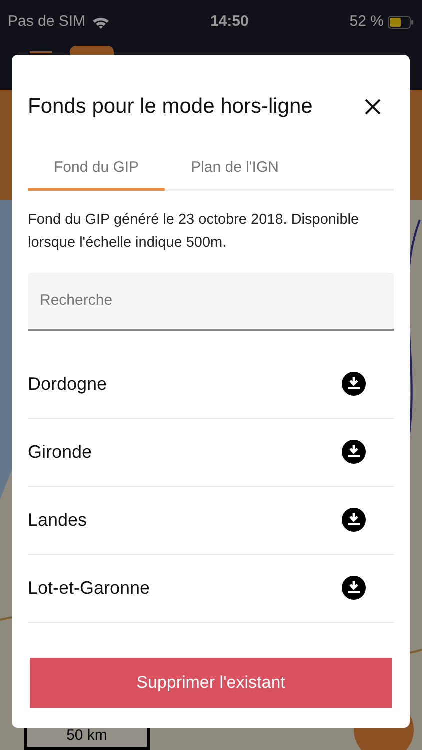 The image size is (422, 750). Describe the element at coordinates (194, 231) in the screenshot. I see `description: Fond du GIP généré le 23 octobre 2018. Disponible lorsque l'échelle indique 500m.` at that location.